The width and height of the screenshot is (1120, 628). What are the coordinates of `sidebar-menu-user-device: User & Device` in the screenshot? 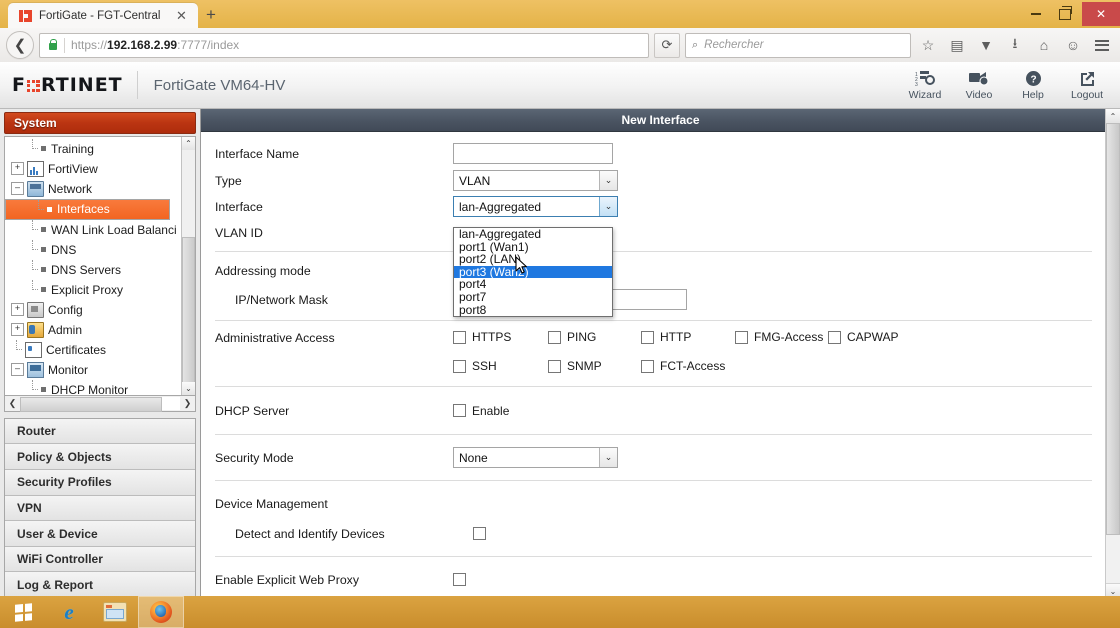 It's located at (100, 534).